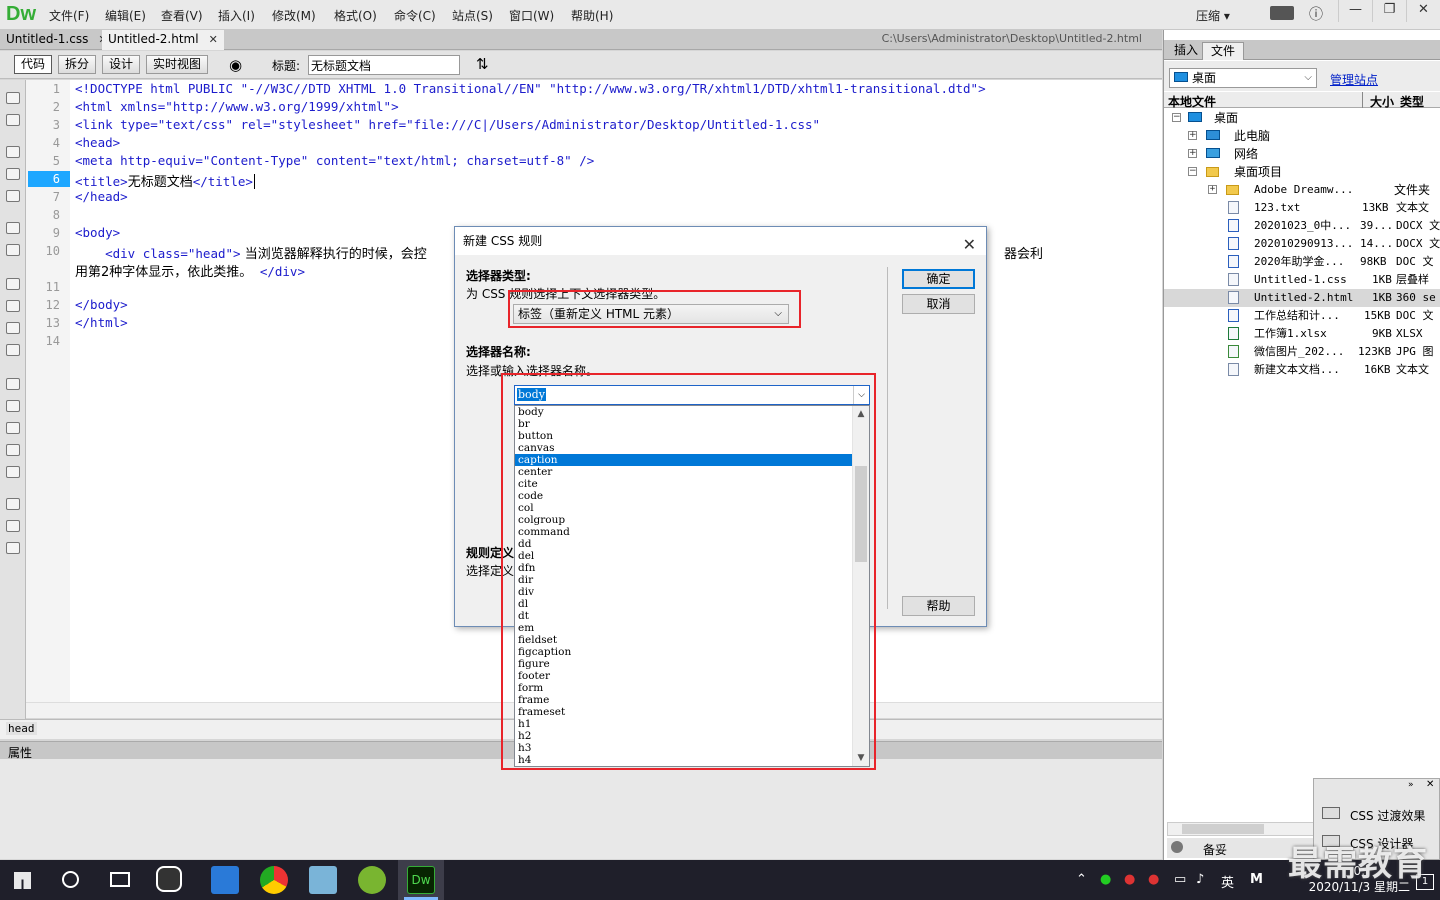  Describe the element at coordinates (1389, 11) in the screenshot. I see `restore-button: ❐` at that location.